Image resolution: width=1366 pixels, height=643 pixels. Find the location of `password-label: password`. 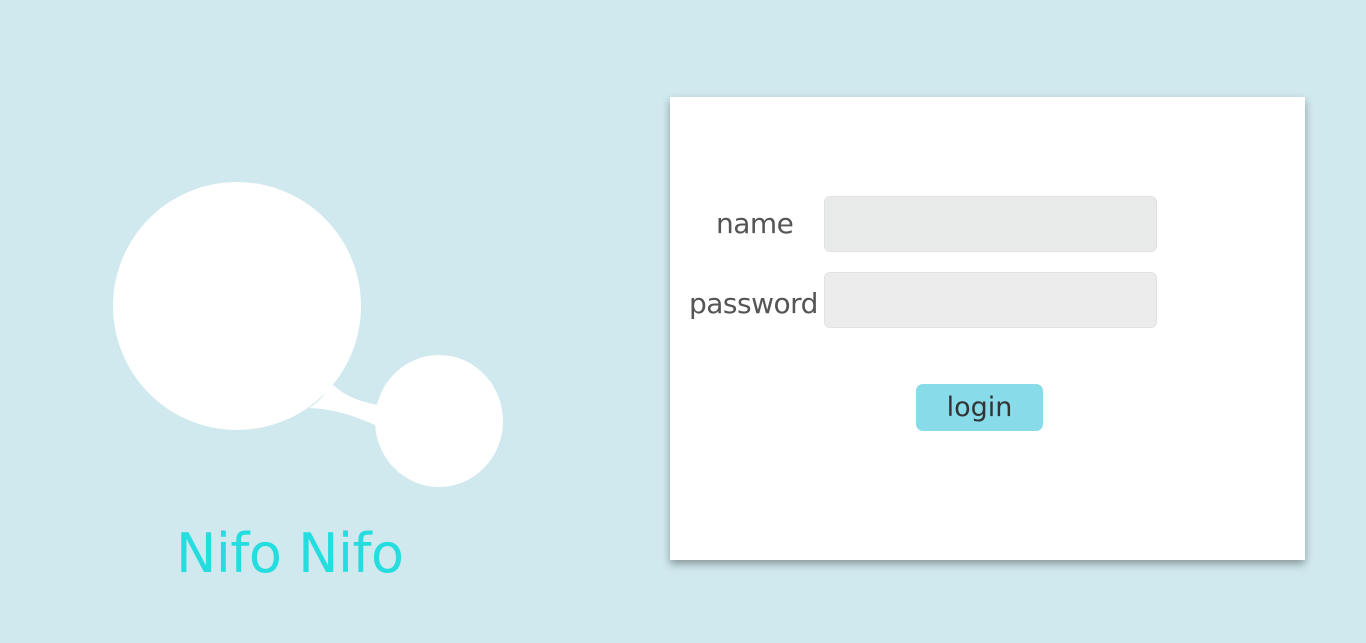

password-label: password is located at coordinates (753, 303).